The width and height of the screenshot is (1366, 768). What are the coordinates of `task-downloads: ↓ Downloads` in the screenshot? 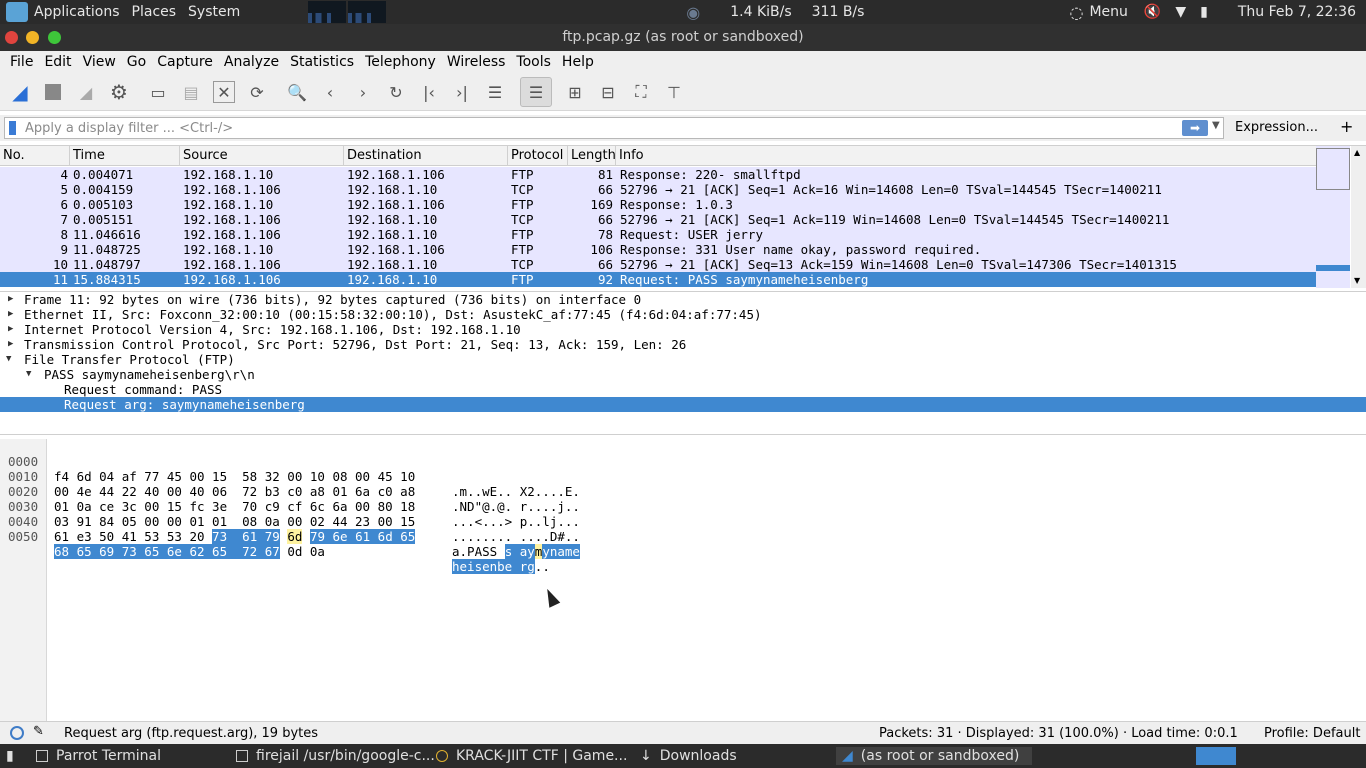 It's located at (688, 756).